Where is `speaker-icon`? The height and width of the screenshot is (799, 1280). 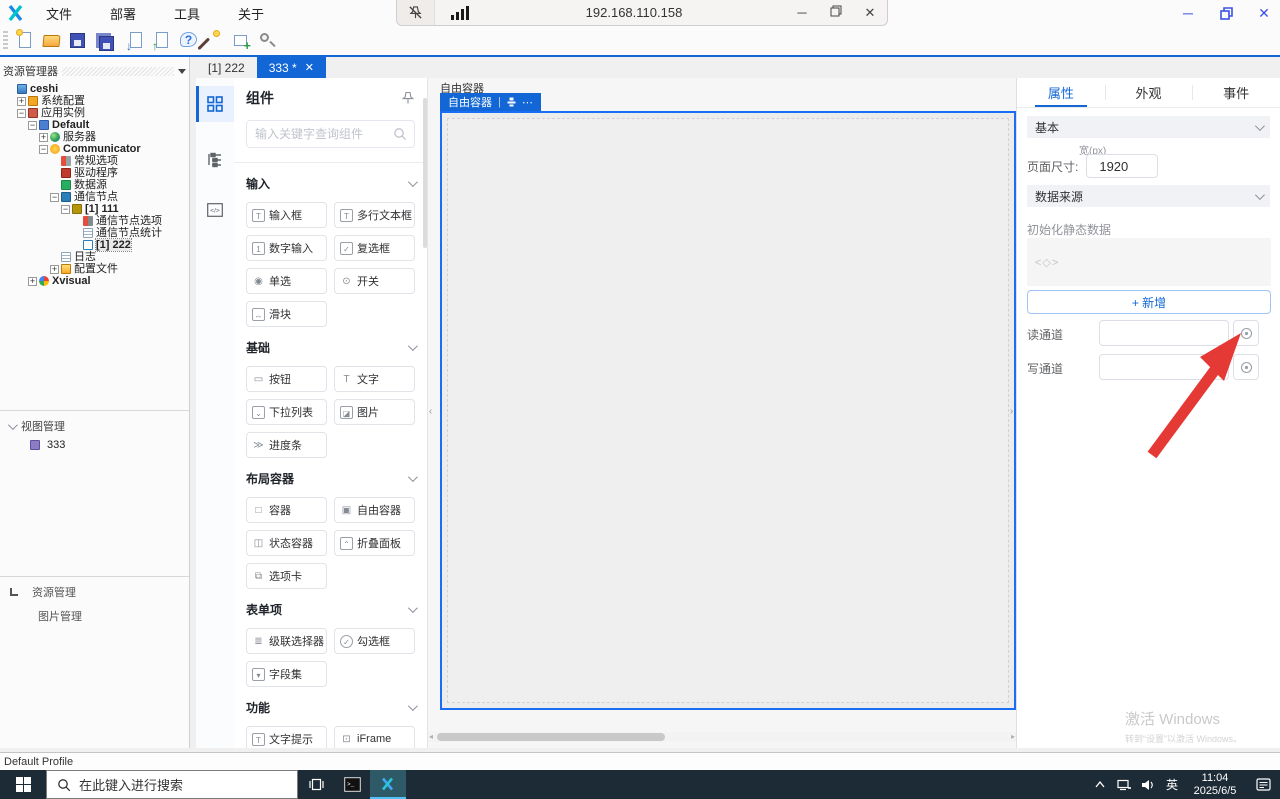
speaker-icon is located at coordinates (1148, 785).